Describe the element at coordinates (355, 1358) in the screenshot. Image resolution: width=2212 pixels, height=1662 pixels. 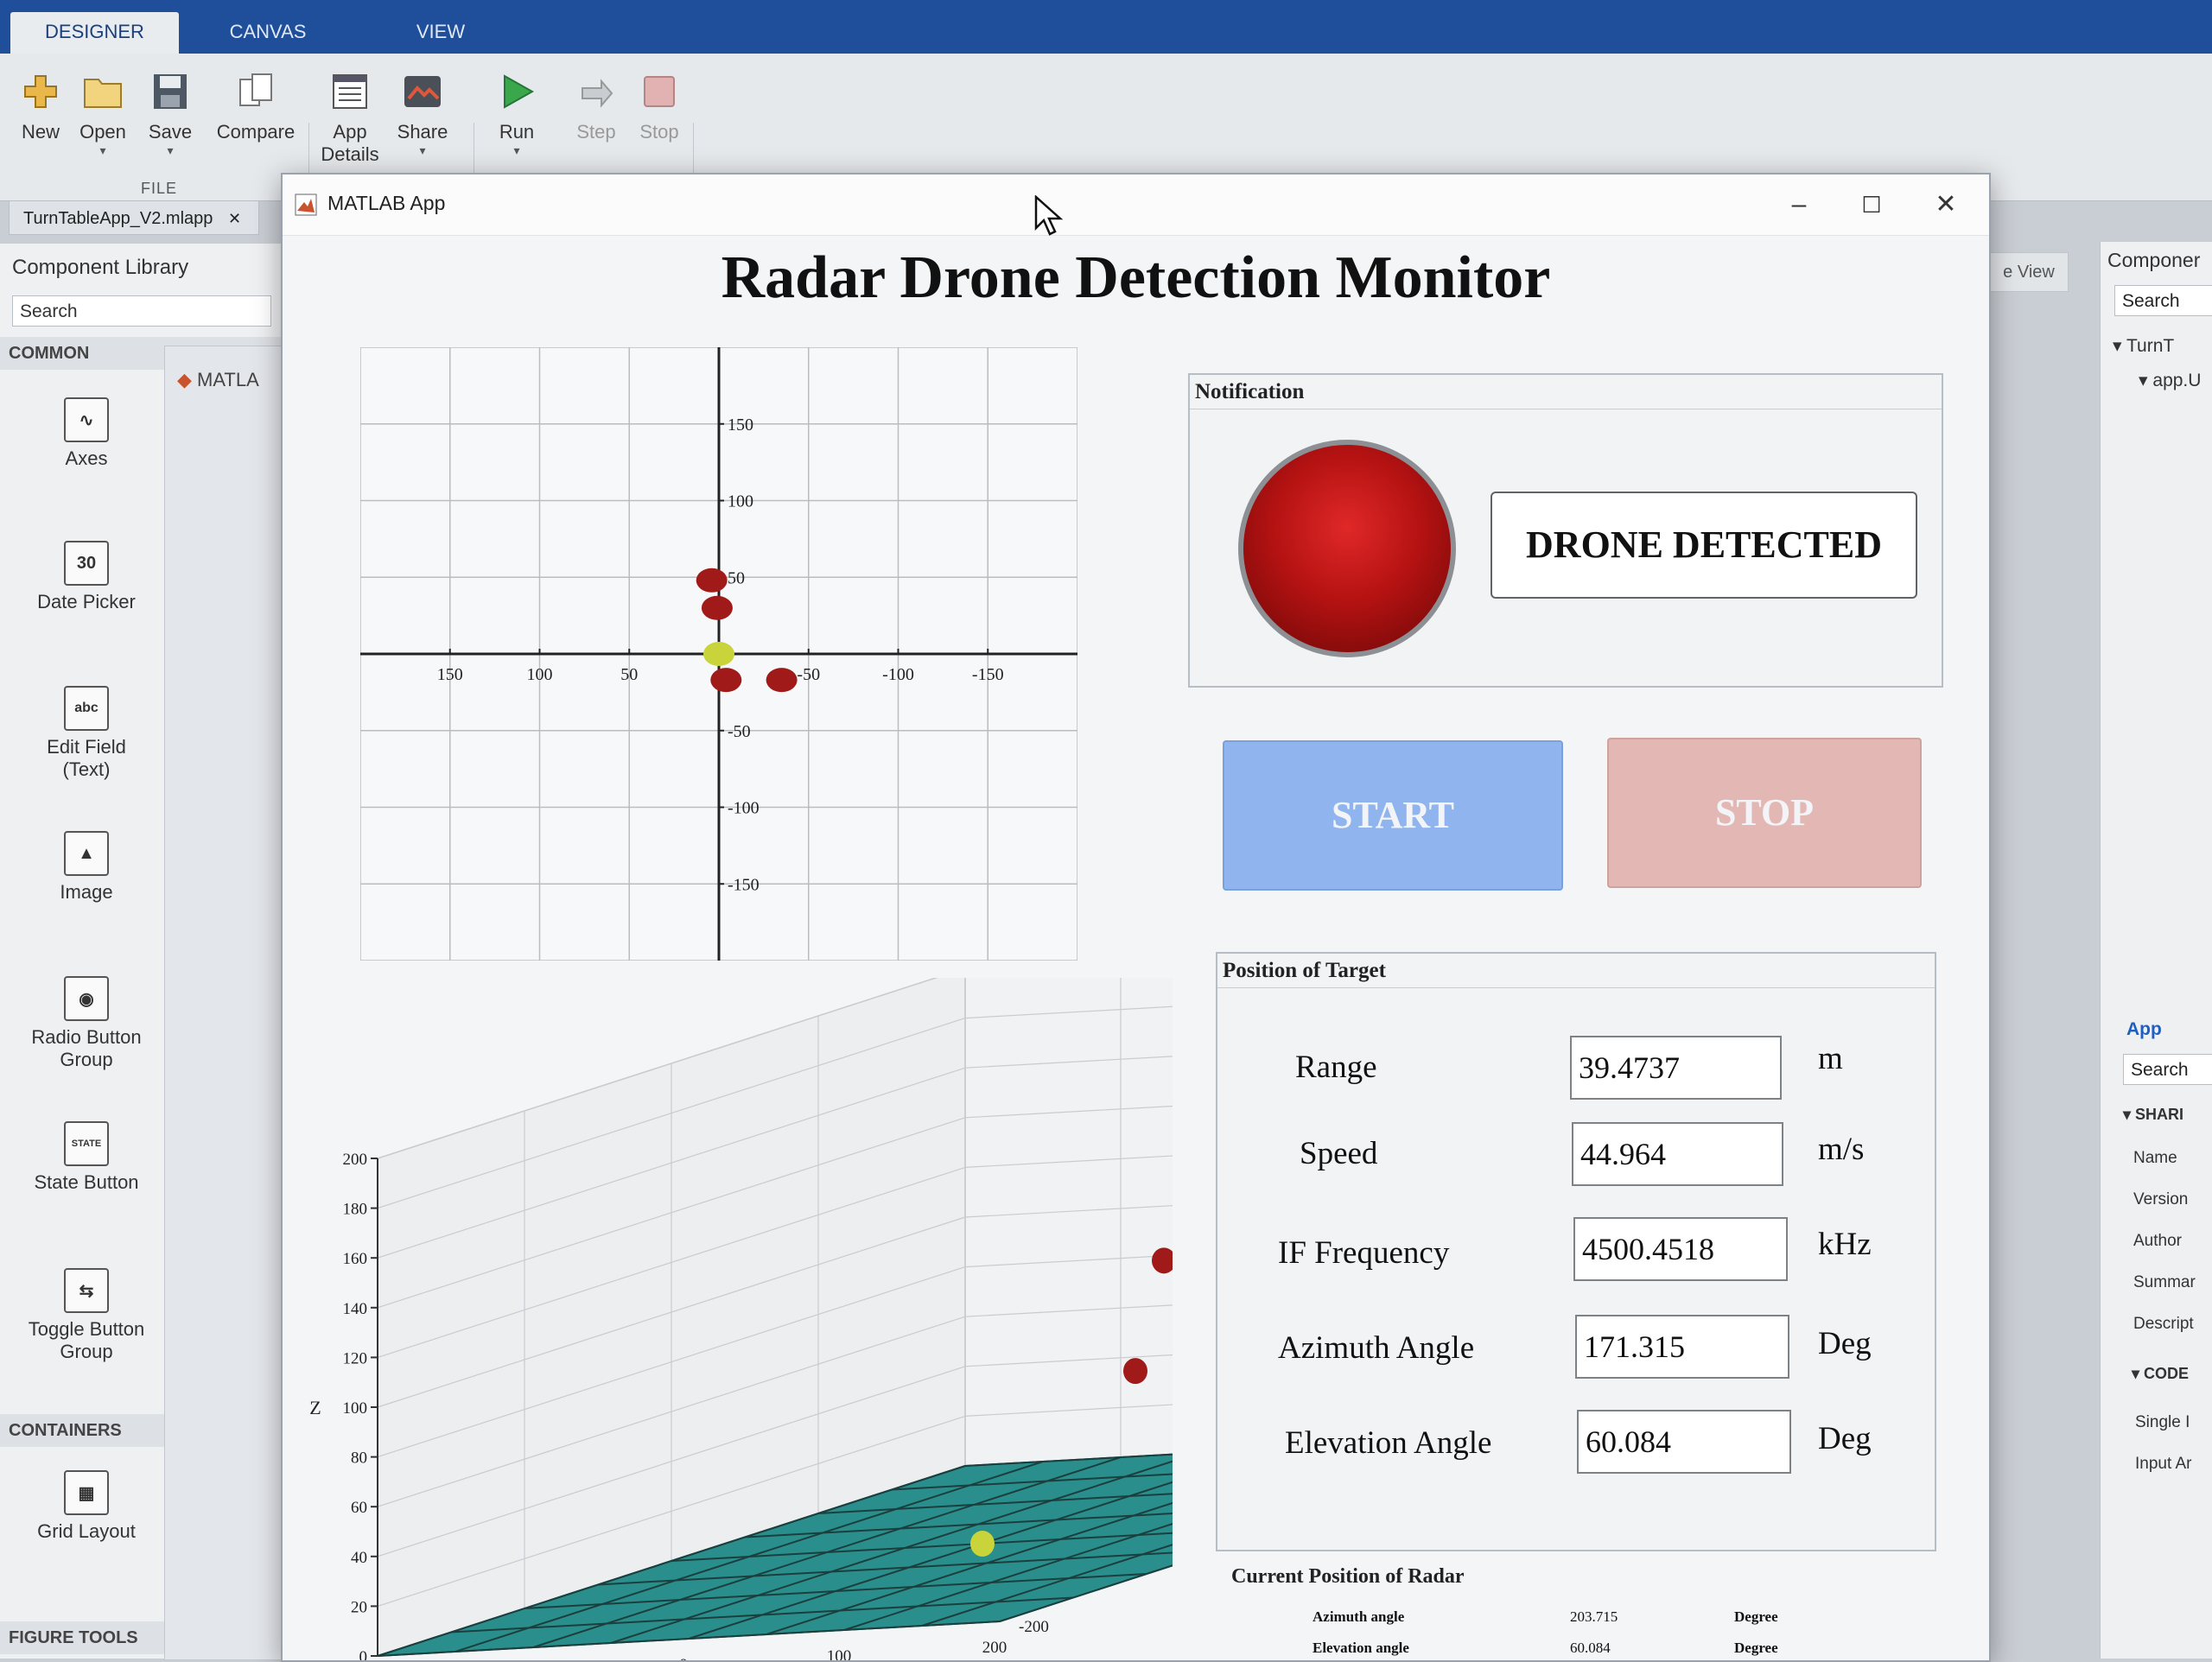
I see `z-tick-label: 120` at that location.